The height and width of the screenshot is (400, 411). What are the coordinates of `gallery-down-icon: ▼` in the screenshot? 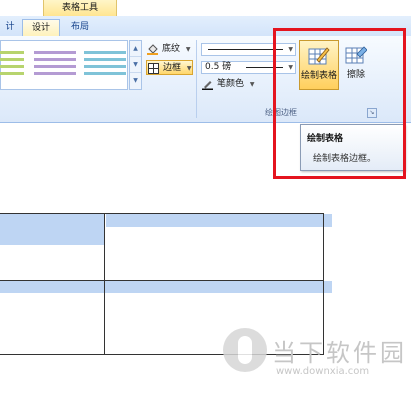 It's located at (135, 65).